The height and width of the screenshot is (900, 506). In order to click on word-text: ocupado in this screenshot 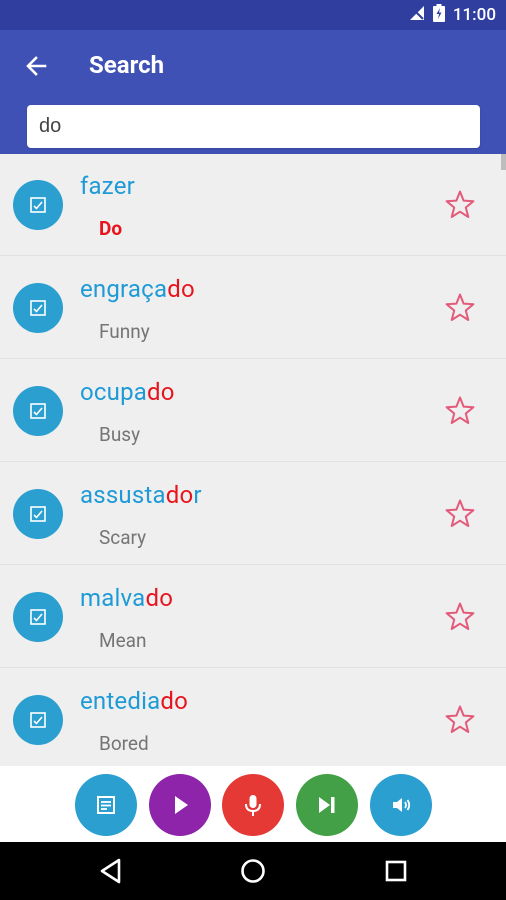, I will do `click(127, 392)`.